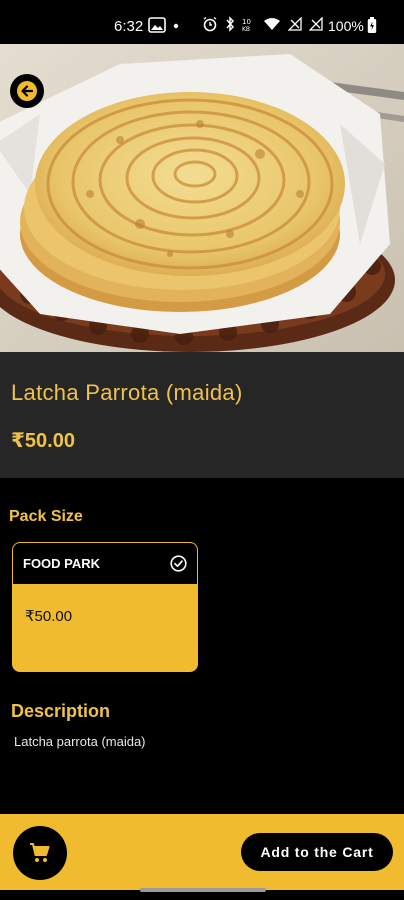  What do you see at coordinates (105, 563) in the screenshot?
I see `pack-option-header: FOOD PARK` at bounding box center [105, 563].